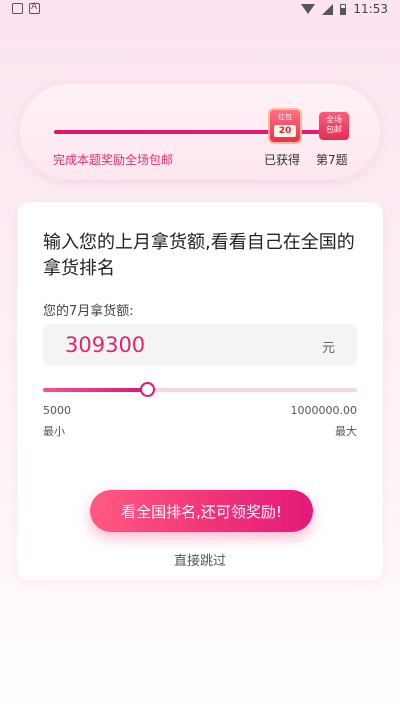  I want to click on free-shipping-line2: 包邮, so click(334, 129).